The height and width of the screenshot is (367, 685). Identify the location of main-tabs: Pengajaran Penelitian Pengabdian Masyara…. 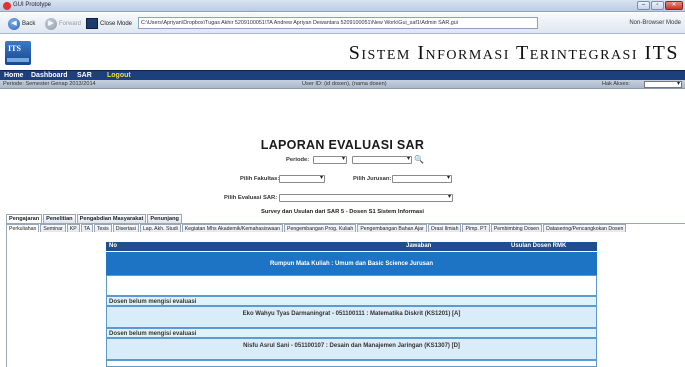
(94, 219).